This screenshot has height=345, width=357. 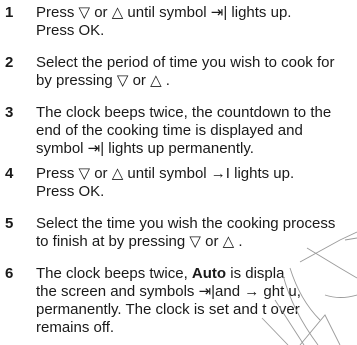 I want to click on step-text-line: Press ▽ or △ until symbol ⇥| lights up., so click(x=164, y=12).